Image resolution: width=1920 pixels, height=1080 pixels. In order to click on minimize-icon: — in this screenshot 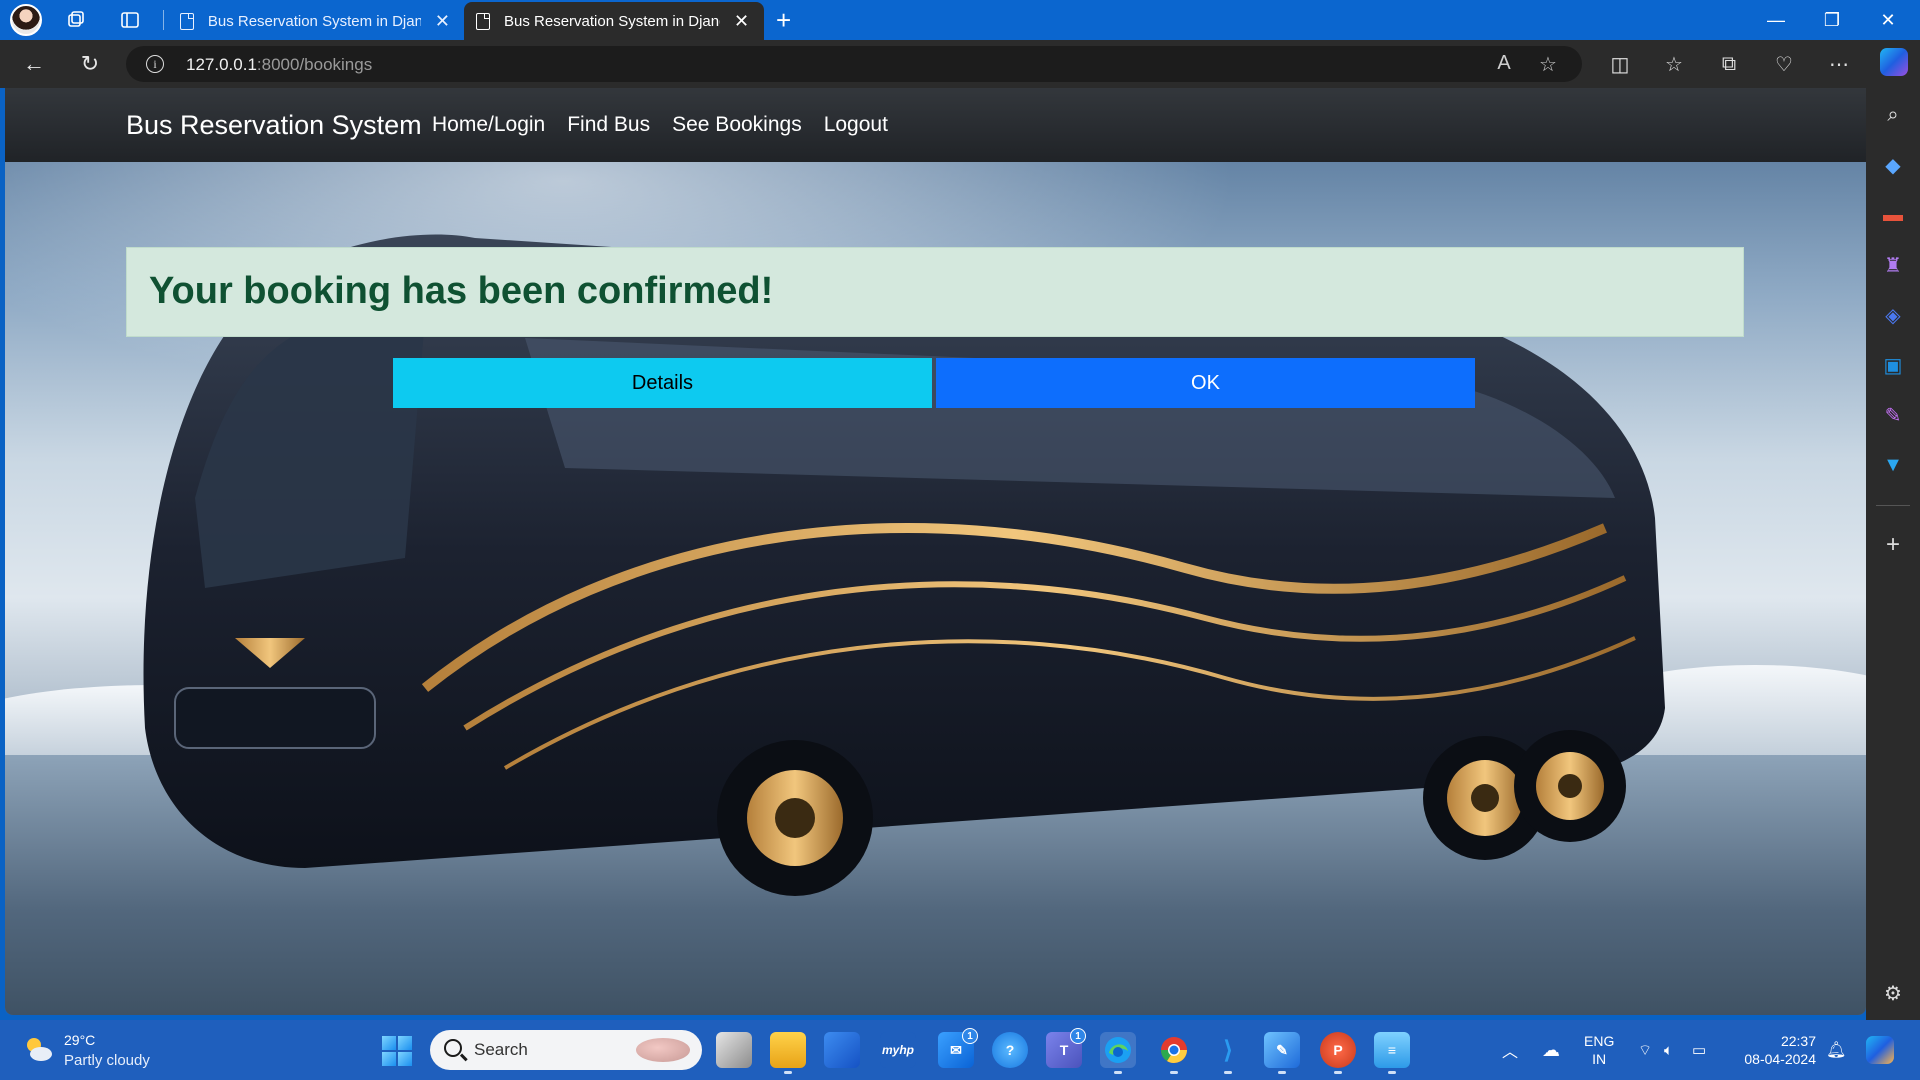, I will do `click(1776, 20)`.